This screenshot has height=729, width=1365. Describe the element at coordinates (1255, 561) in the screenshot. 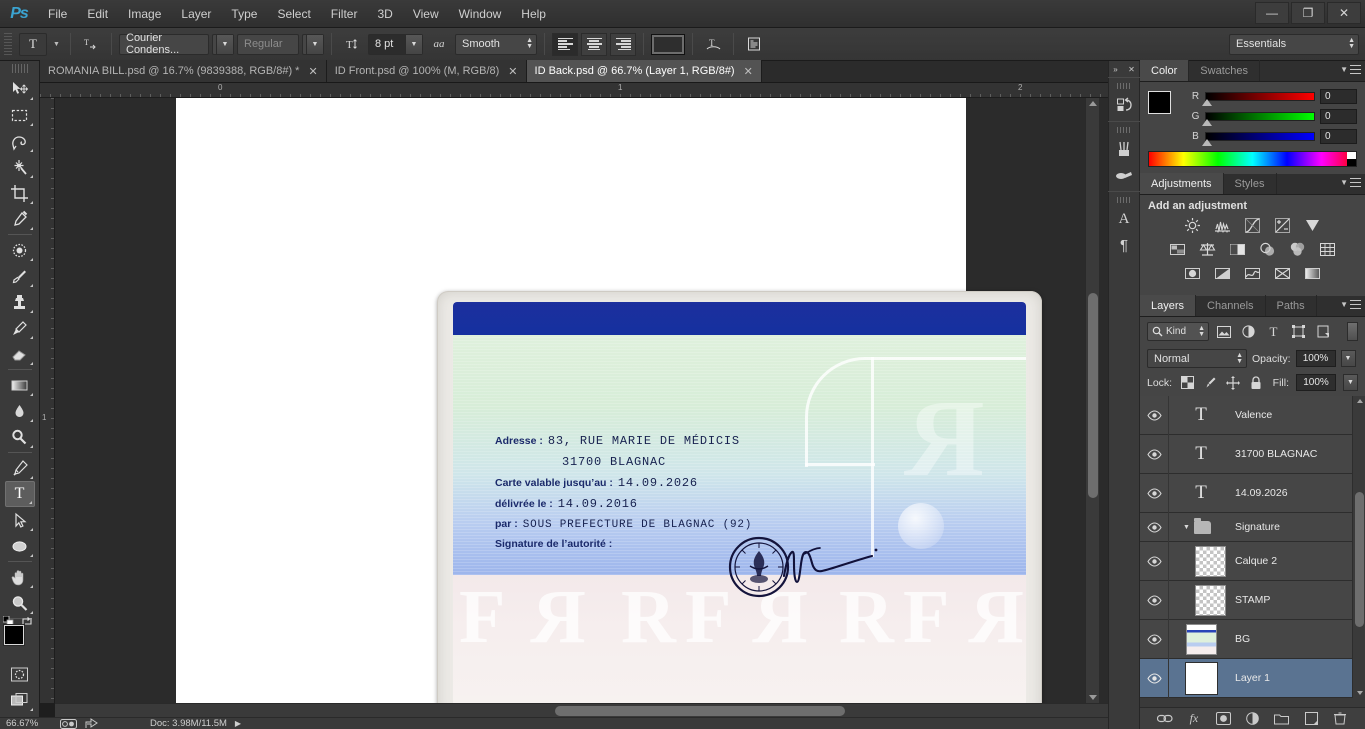

I see `layer-name: Calque 2` at that location.